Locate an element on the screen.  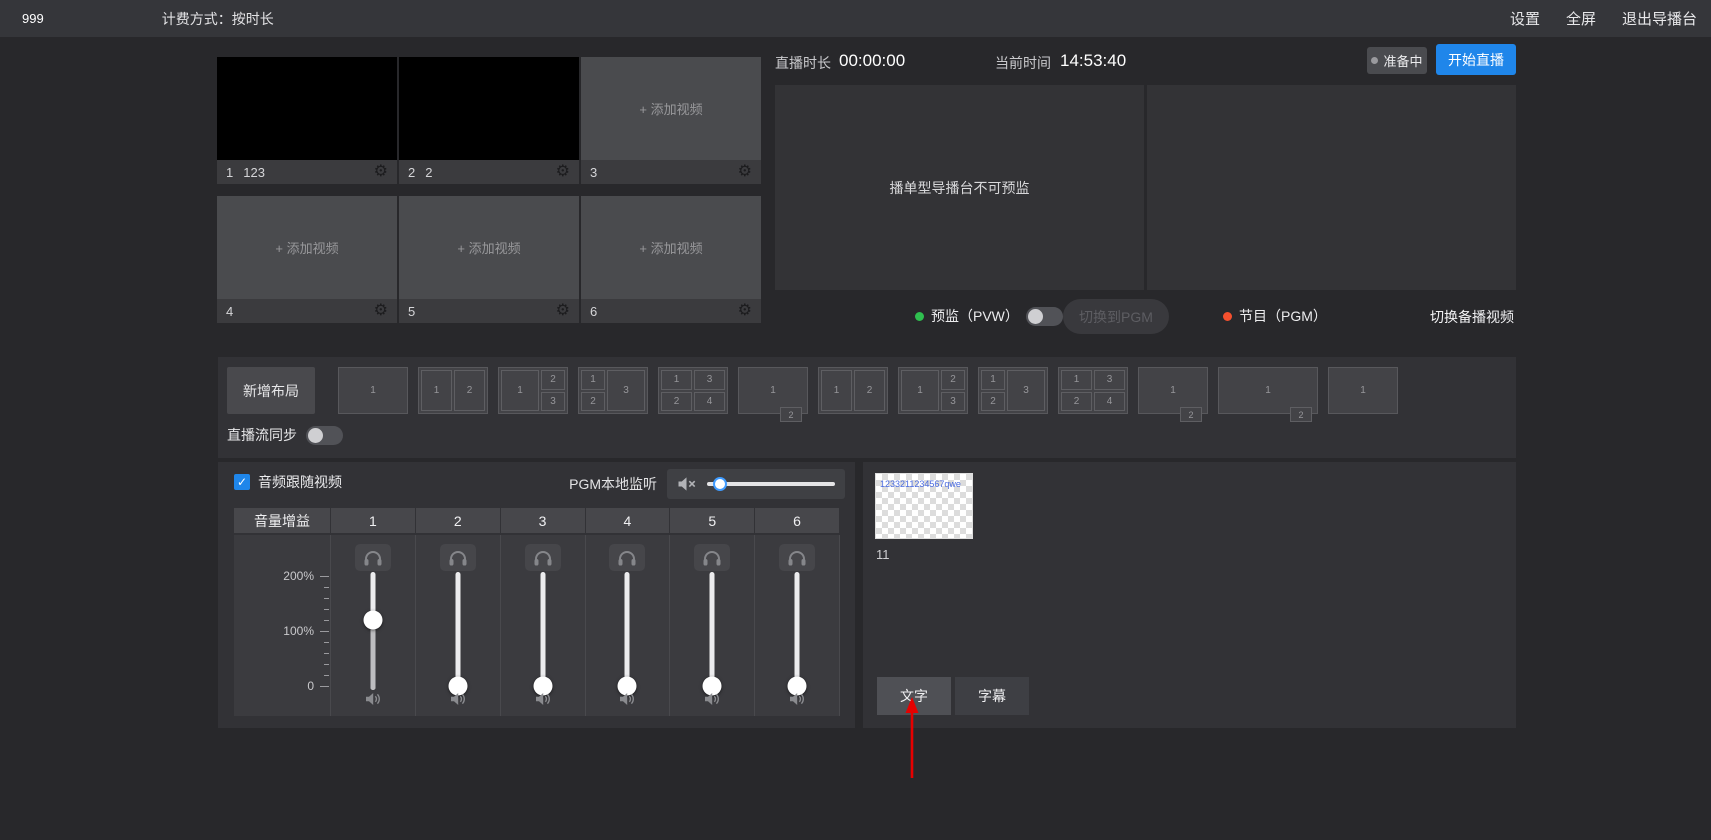
pgm-monitor: PGM本地监听 is located at coordinates (707, 484).